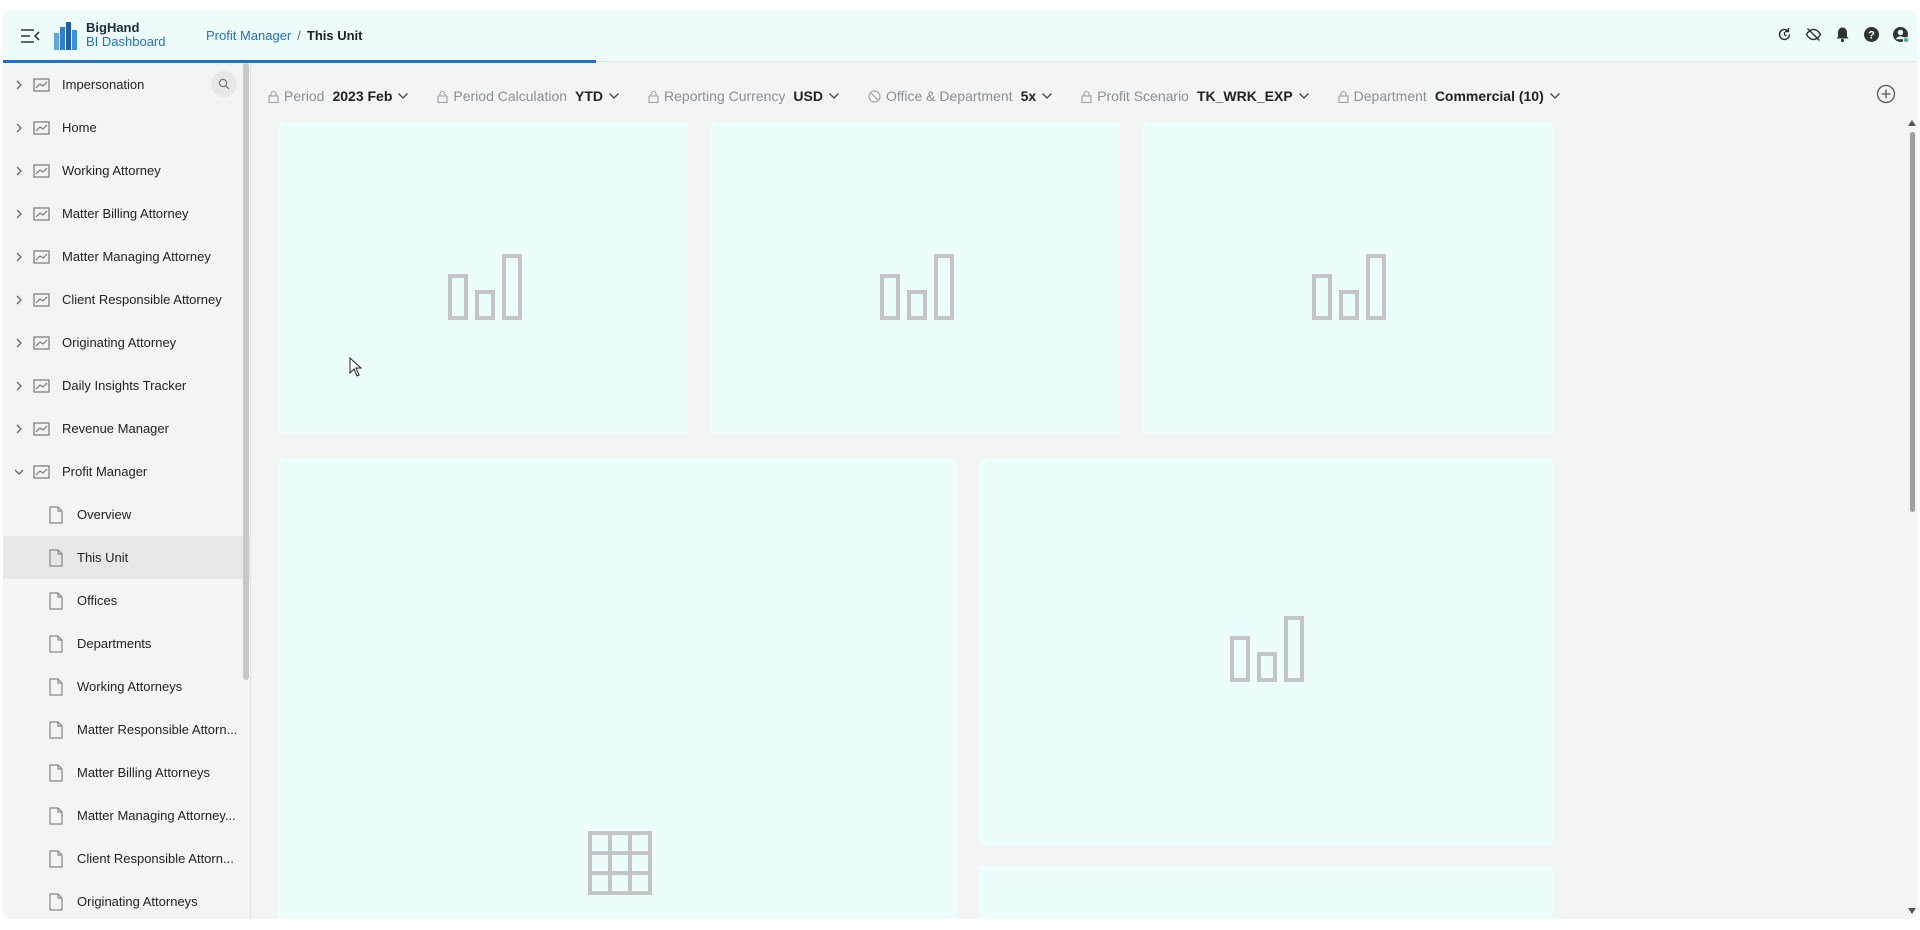  What do you see at coordinates (304, 96) in the screenshot?
I see `filter-name: Period` at bounding box center [304, 96].